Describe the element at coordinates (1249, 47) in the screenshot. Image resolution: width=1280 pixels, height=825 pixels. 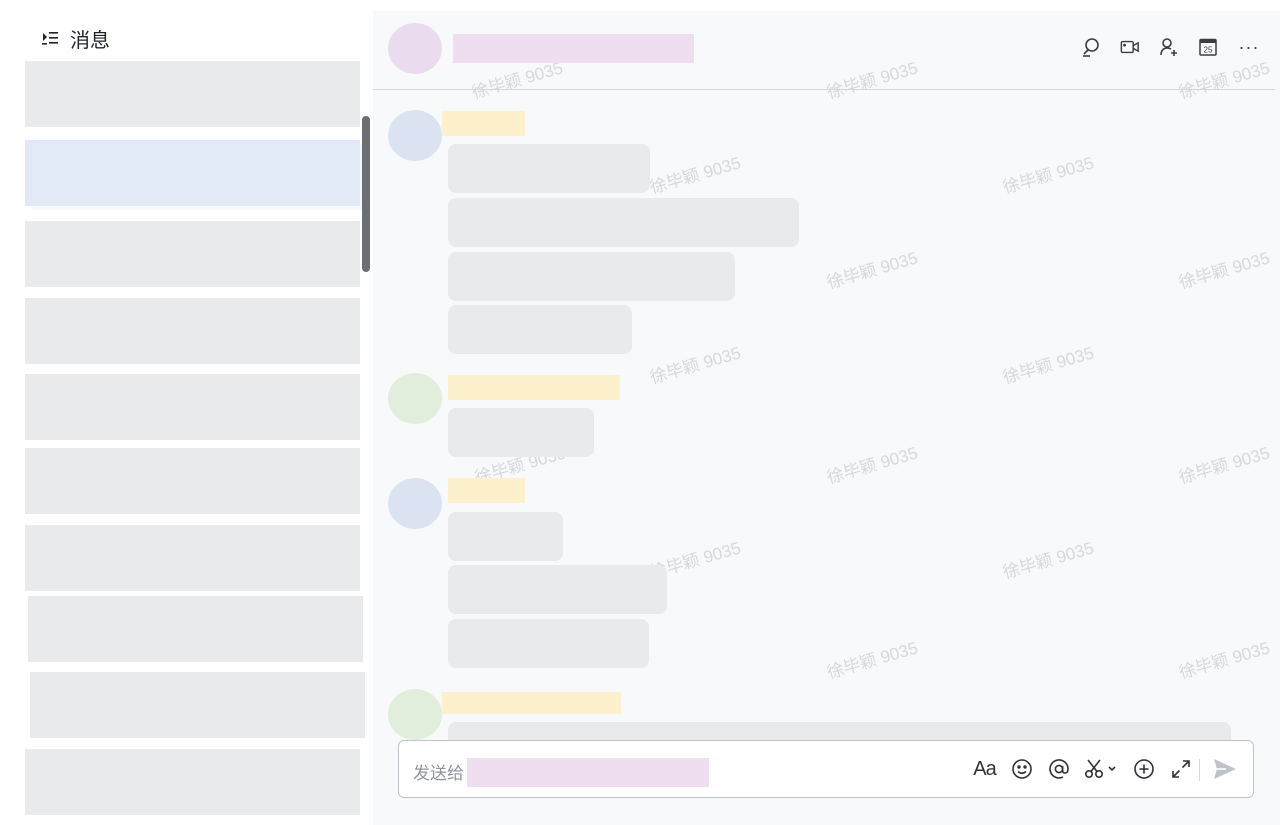
I see `more-icon: ···` at that location.